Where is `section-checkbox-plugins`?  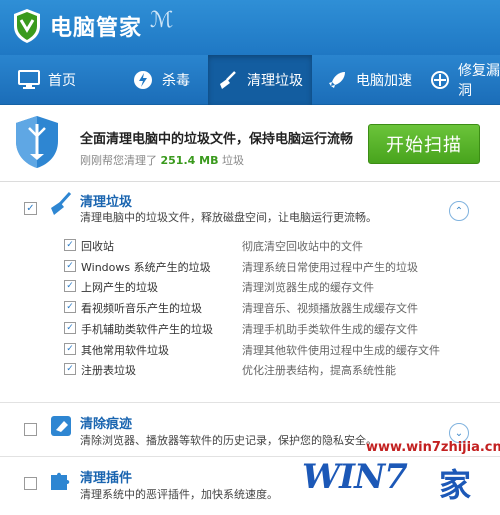
section-checkbox-plugins is located at coordinates (30, 483).